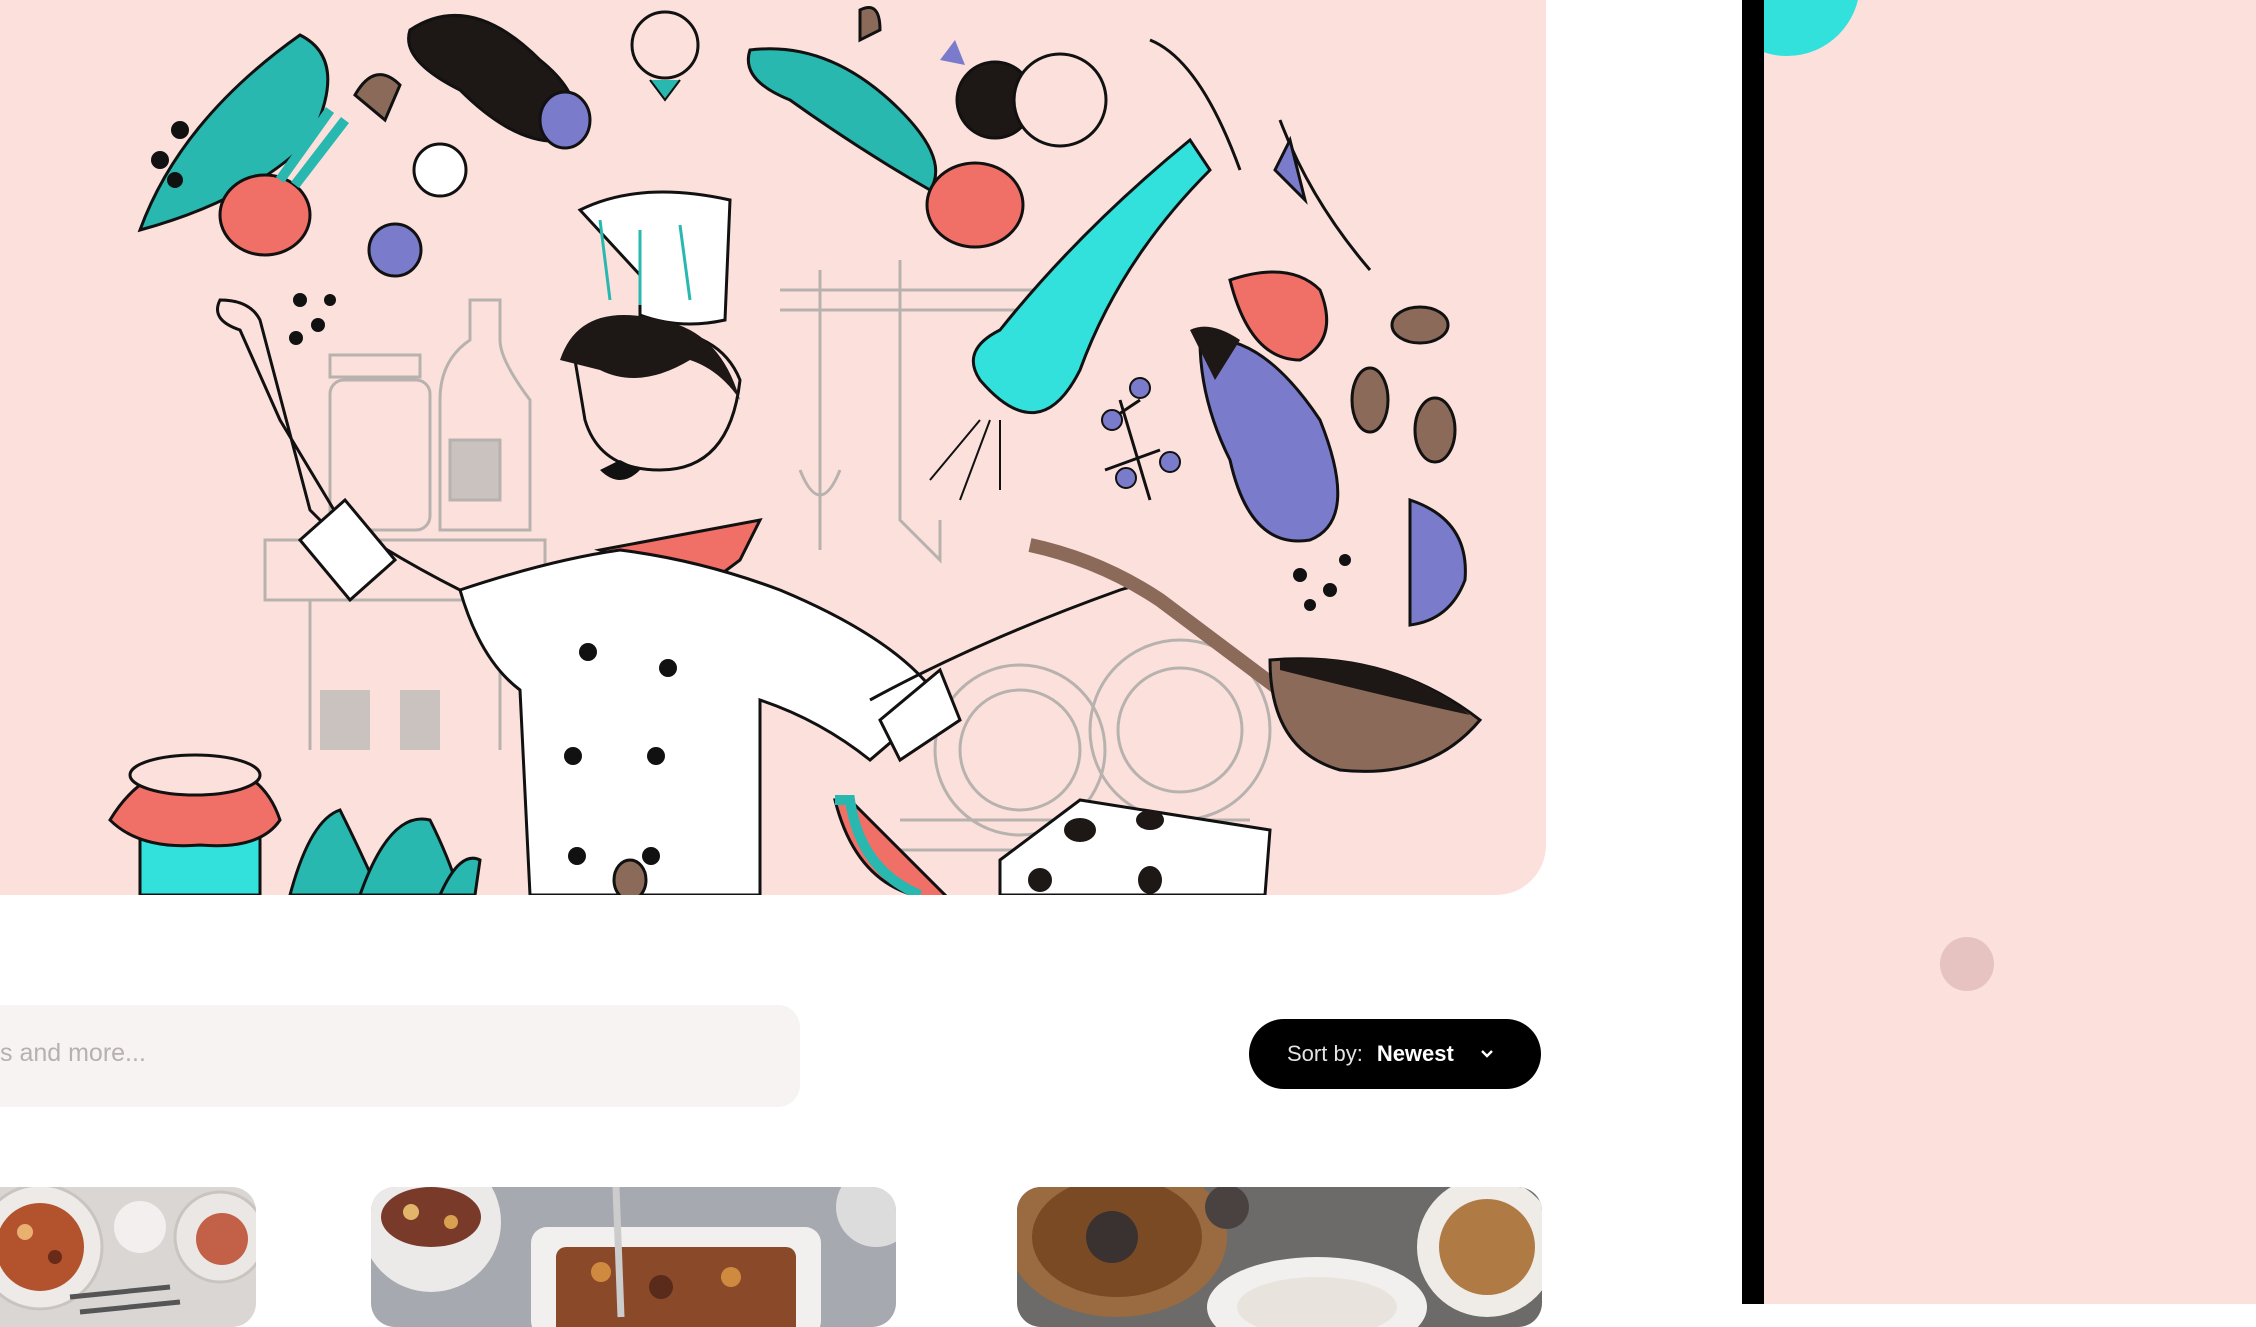 The image size is (2256, 1327). Describe the element at coordinates (1415, 1053) in the screenshot. I see `sort-value: Newest` at that location.